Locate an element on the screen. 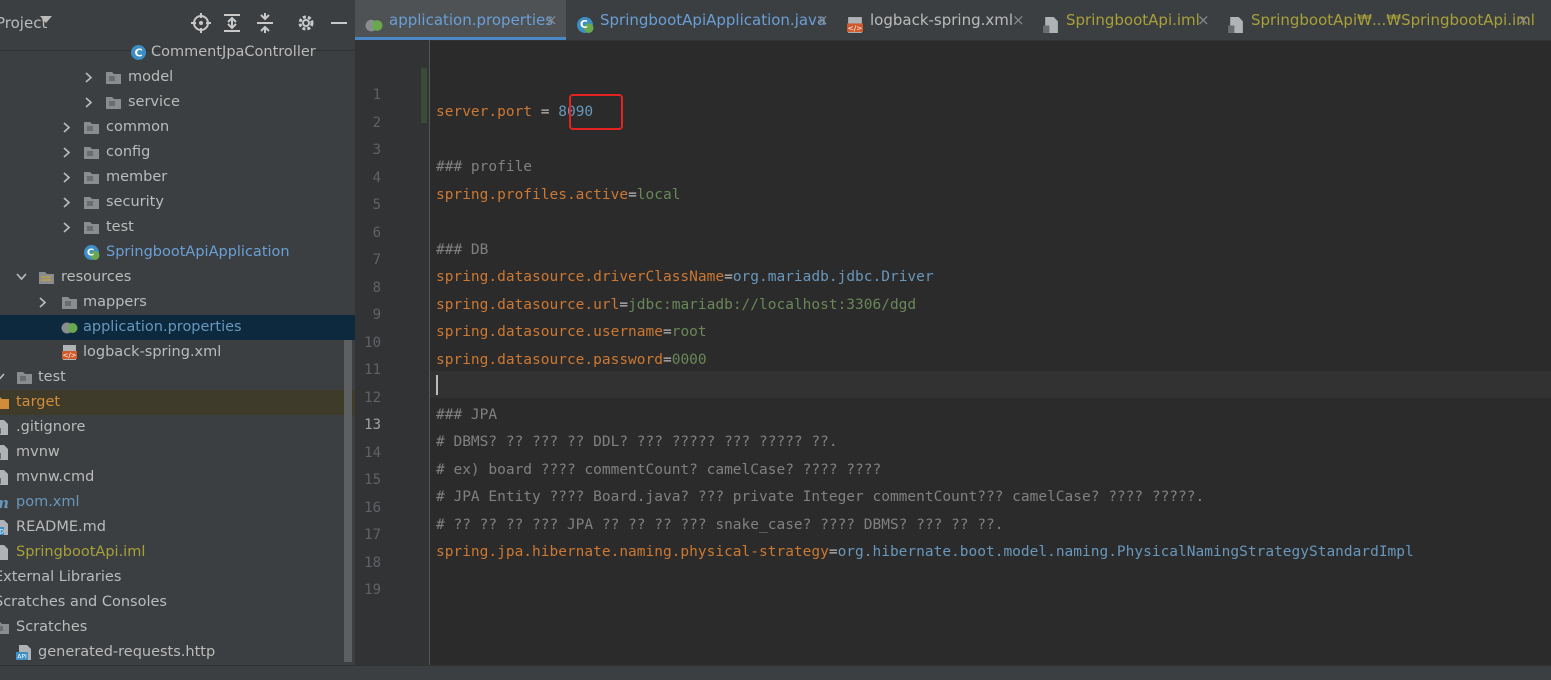  tree-item-label: mvnw.cmd is located at coordinates (55, 477).